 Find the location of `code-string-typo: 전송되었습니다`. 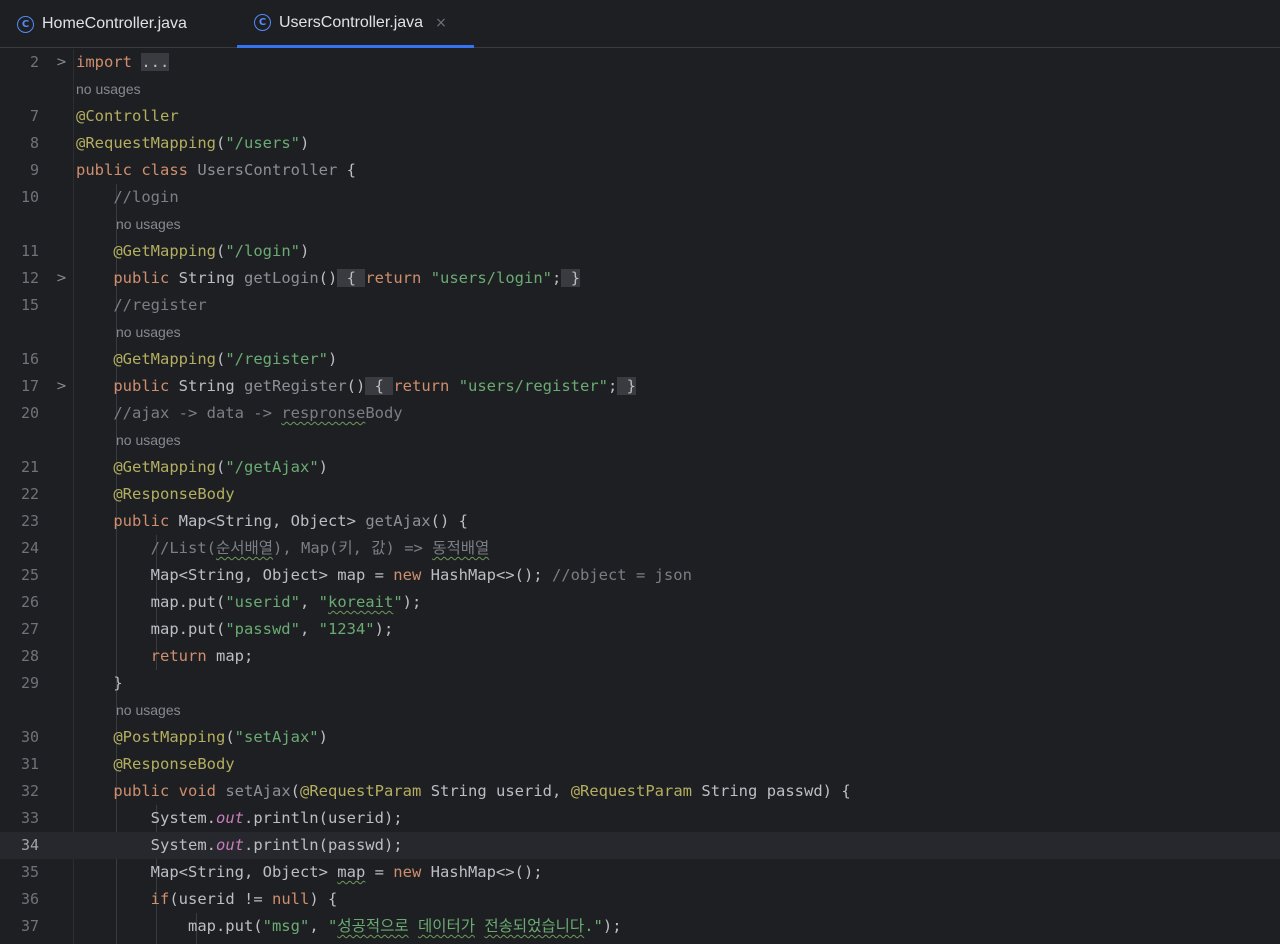

code-string-typo: 전송되었습니다 is located at coordinates (534, 926).